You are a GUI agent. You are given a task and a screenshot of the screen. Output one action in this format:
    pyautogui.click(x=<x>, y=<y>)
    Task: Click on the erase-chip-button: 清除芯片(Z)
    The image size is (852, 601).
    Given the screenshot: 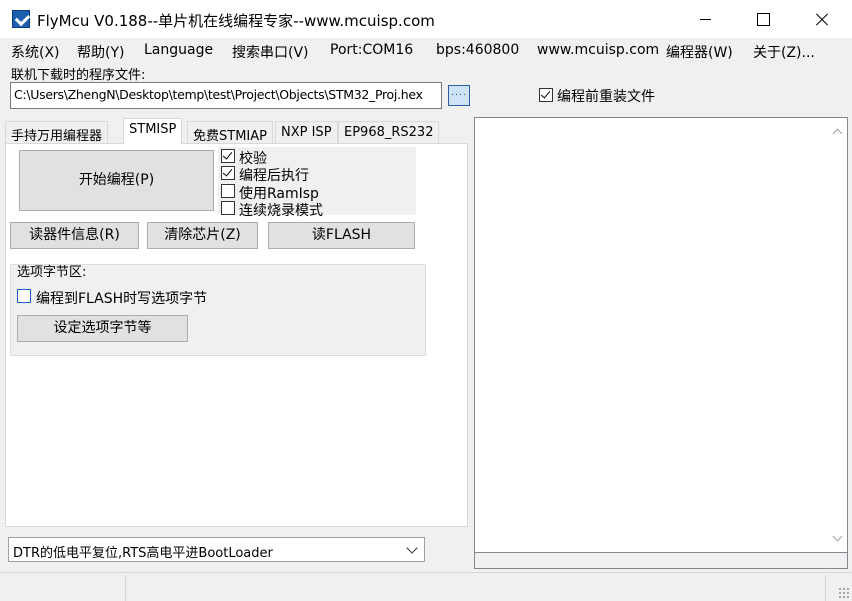 What is the action you would take?
    pyautogui.click(x=202, y=235)
    